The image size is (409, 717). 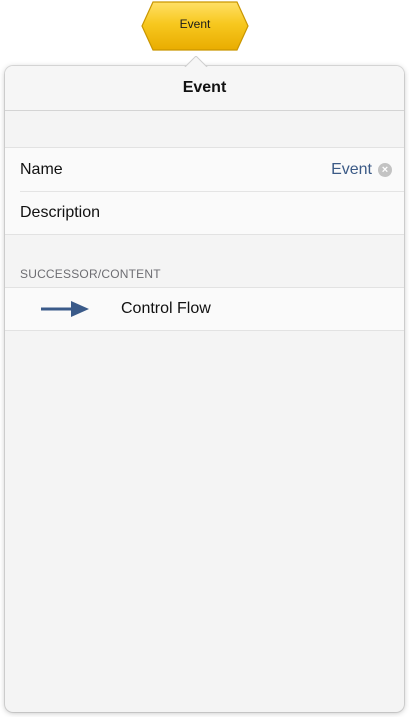 What do you see at coordinates (90, 274) in the screenshot?
I see `successor-section-header: SUCCESSOR/CONTENT` at bounding box center [90, 274].